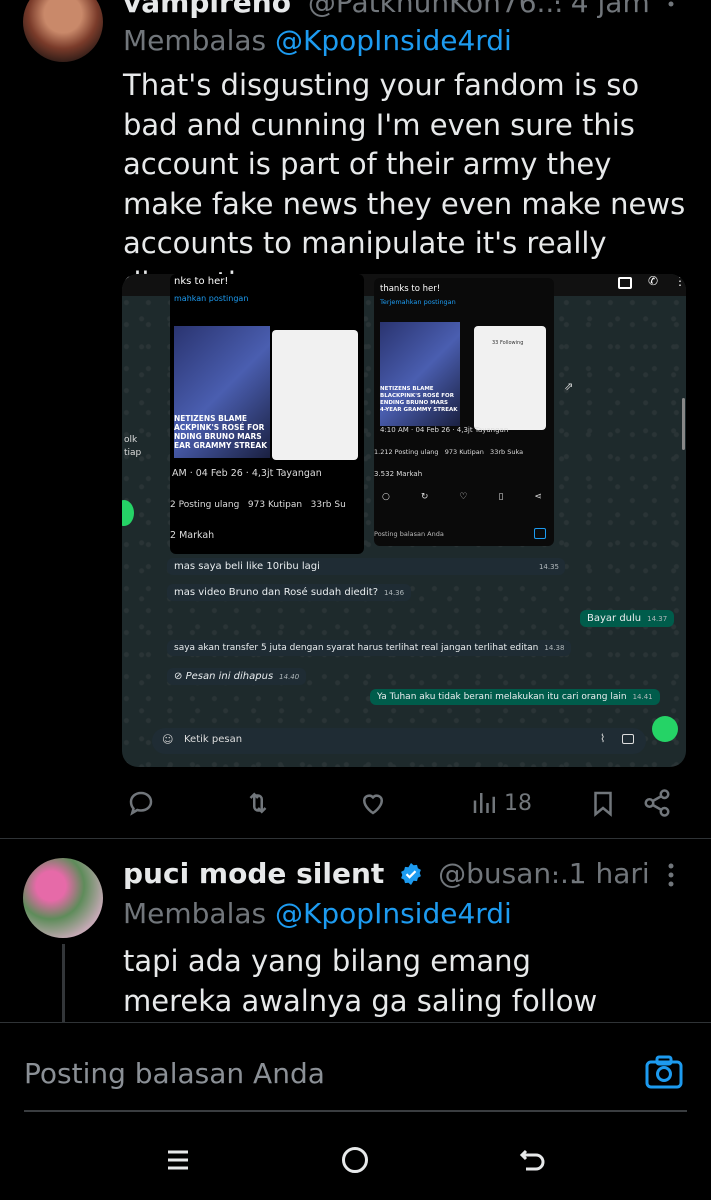 This screenshot has width=711, height=1200. I want to click on bookmark-button, so click(603, 803).